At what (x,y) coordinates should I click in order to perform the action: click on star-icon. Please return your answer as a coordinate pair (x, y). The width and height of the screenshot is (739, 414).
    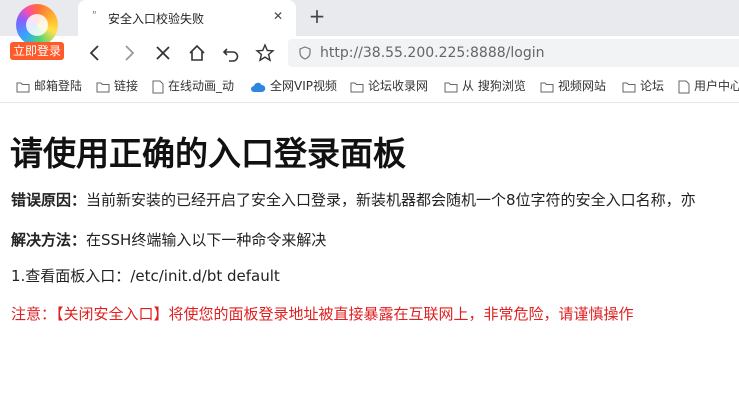
    Looking at the image, I should click on (265, 52).